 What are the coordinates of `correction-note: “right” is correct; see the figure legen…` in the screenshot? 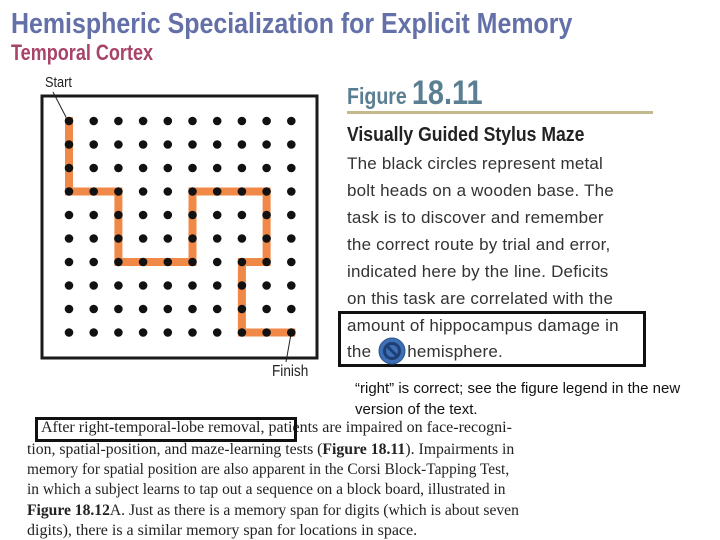 It's located at (518, 399).